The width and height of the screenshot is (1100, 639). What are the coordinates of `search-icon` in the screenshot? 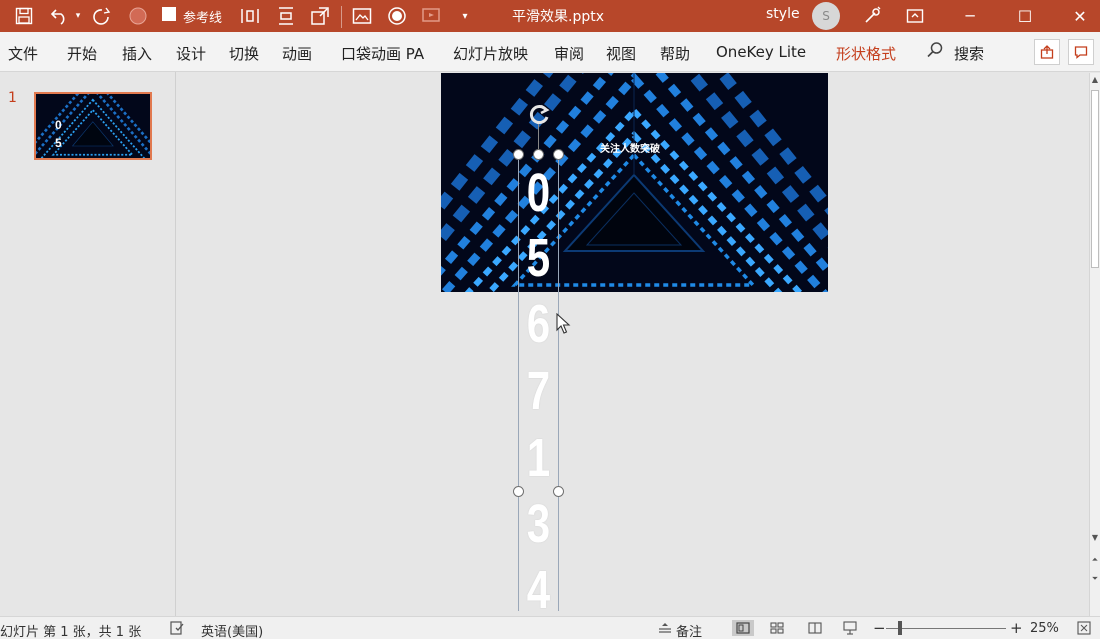 It's located at (935, 52).